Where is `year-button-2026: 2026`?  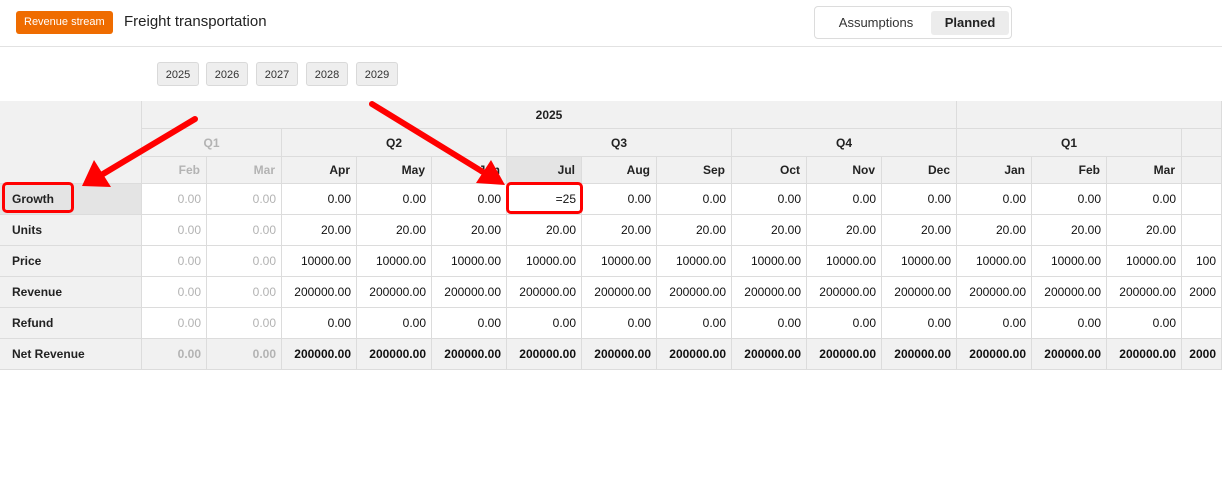
year-button-2026: 2026 is located at coordinates (227, 74).